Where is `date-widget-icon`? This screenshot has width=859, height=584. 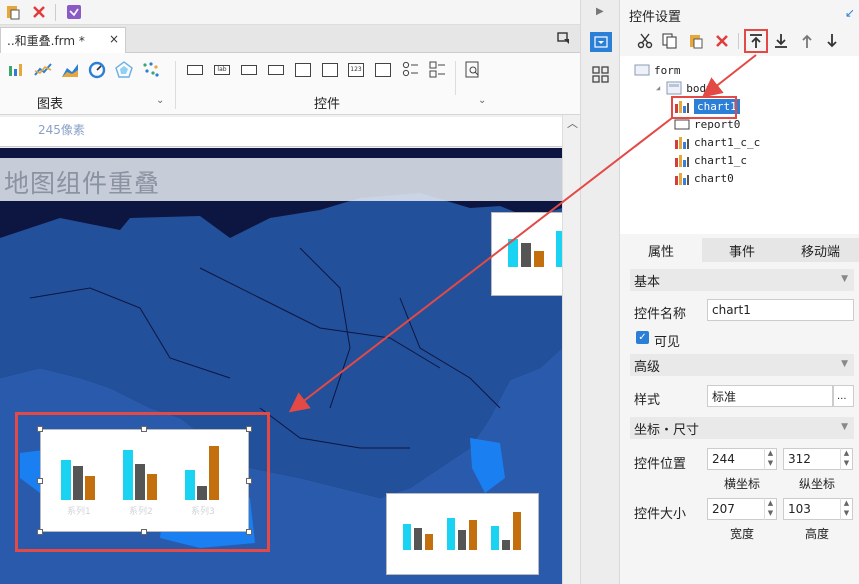
date-widget-icon is located at coordinates (303, 70).